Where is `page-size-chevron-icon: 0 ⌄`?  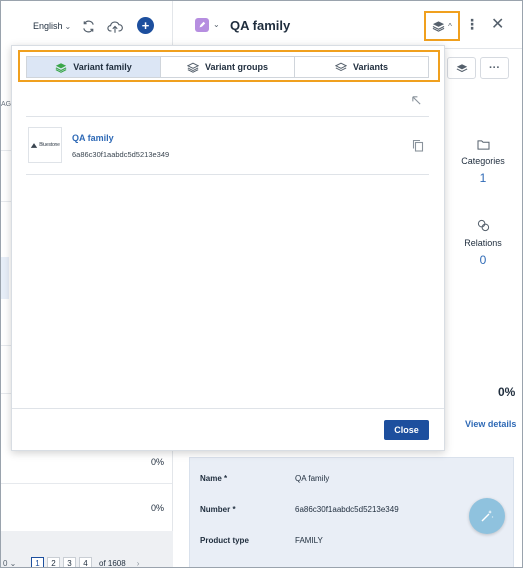
page-size-chevron-icon: 0 ⌄ is located at coordinates (9, 563).